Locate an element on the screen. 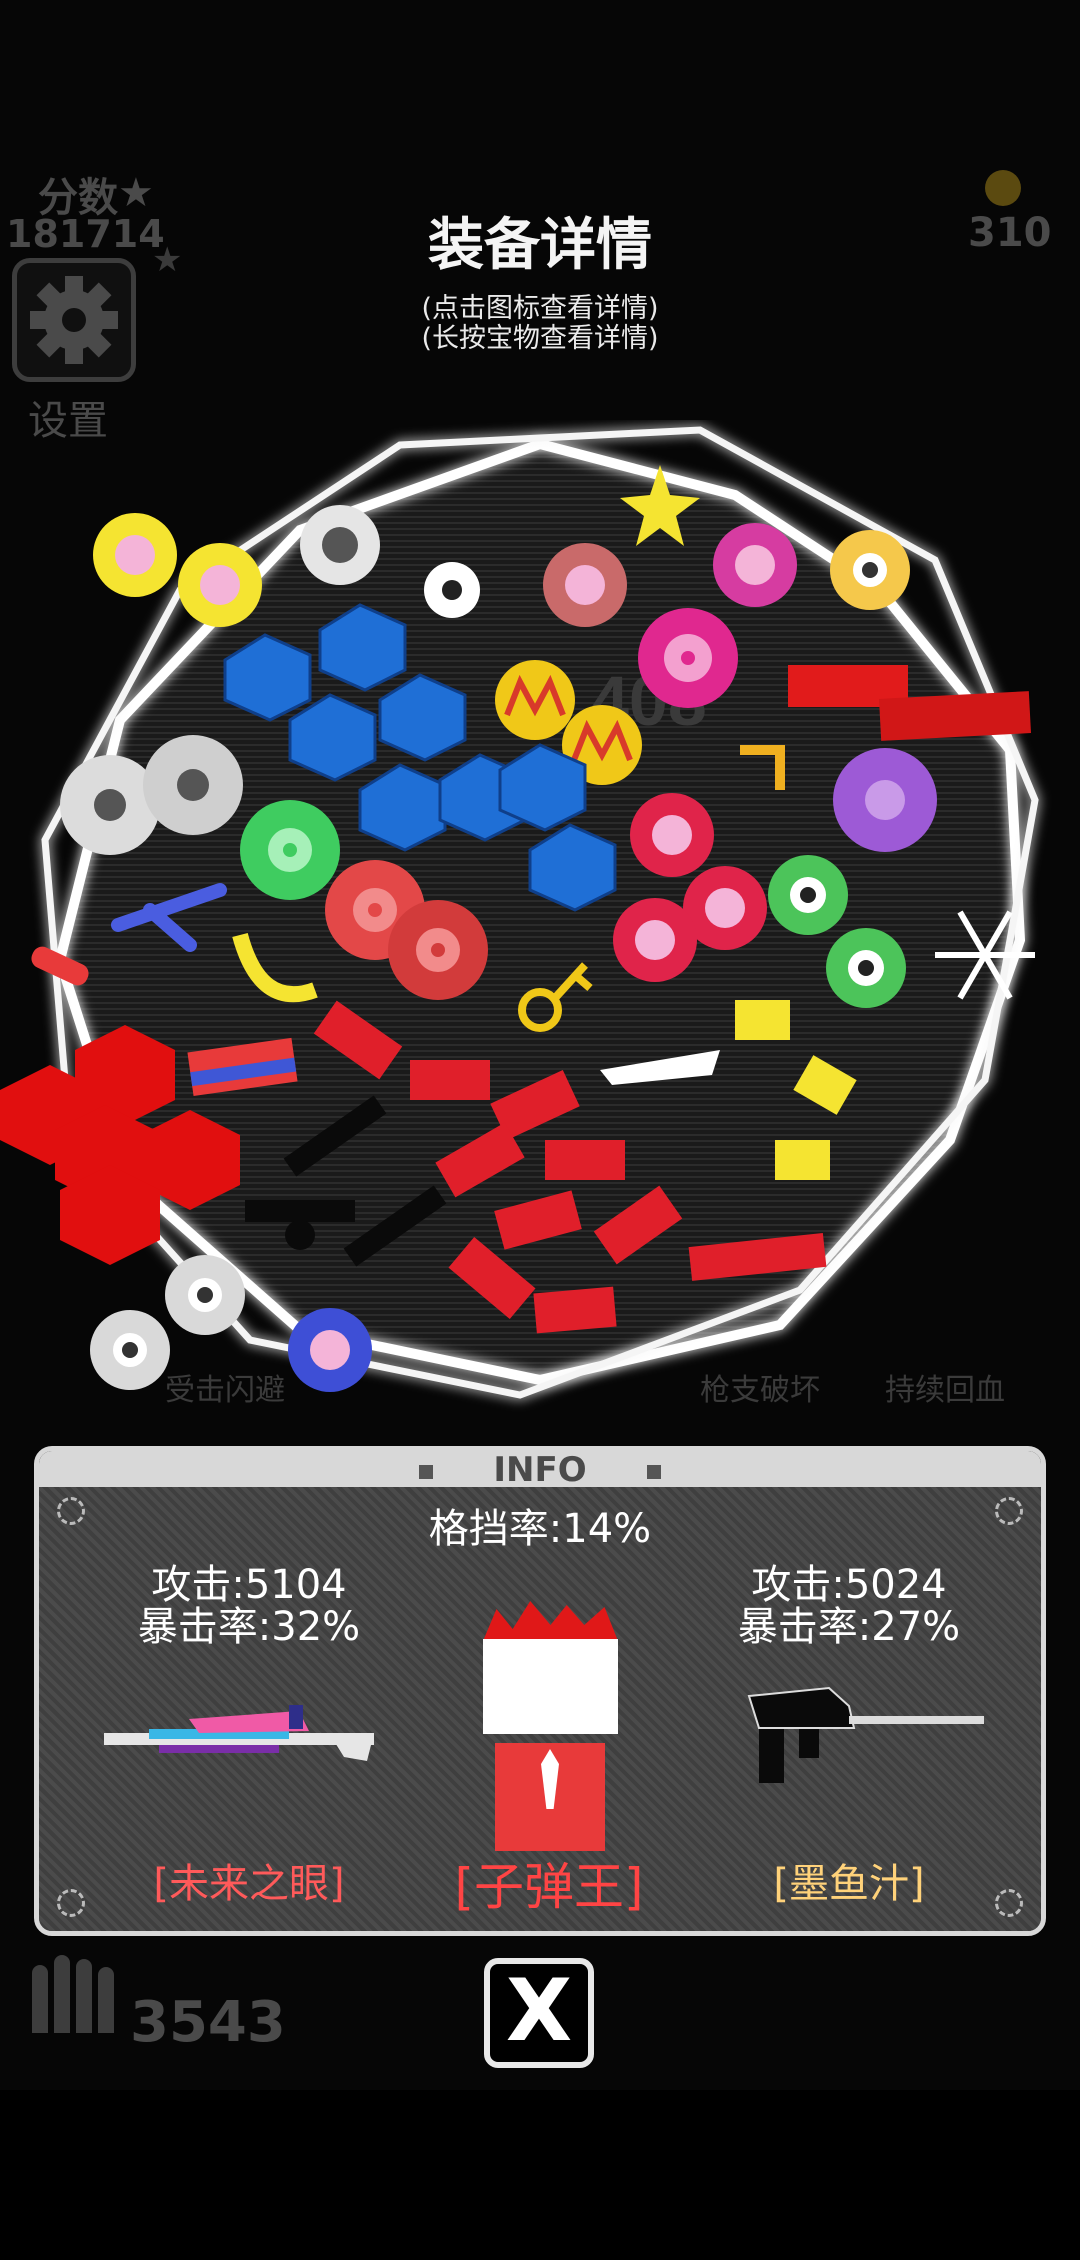  close-icon: X is located at coordinates (539, 2011).